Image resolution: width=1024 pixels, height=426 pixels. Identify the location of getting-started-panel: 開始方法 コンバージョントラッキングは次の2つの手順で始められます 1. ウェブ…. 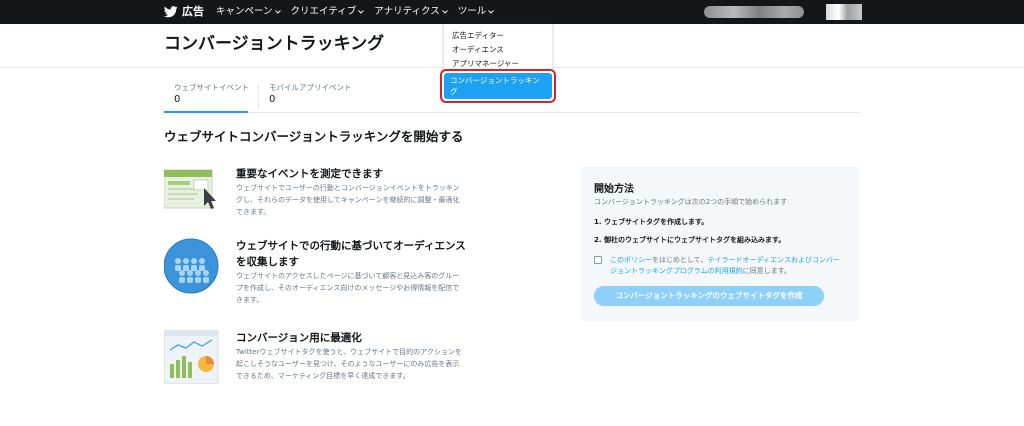
(720, 244).